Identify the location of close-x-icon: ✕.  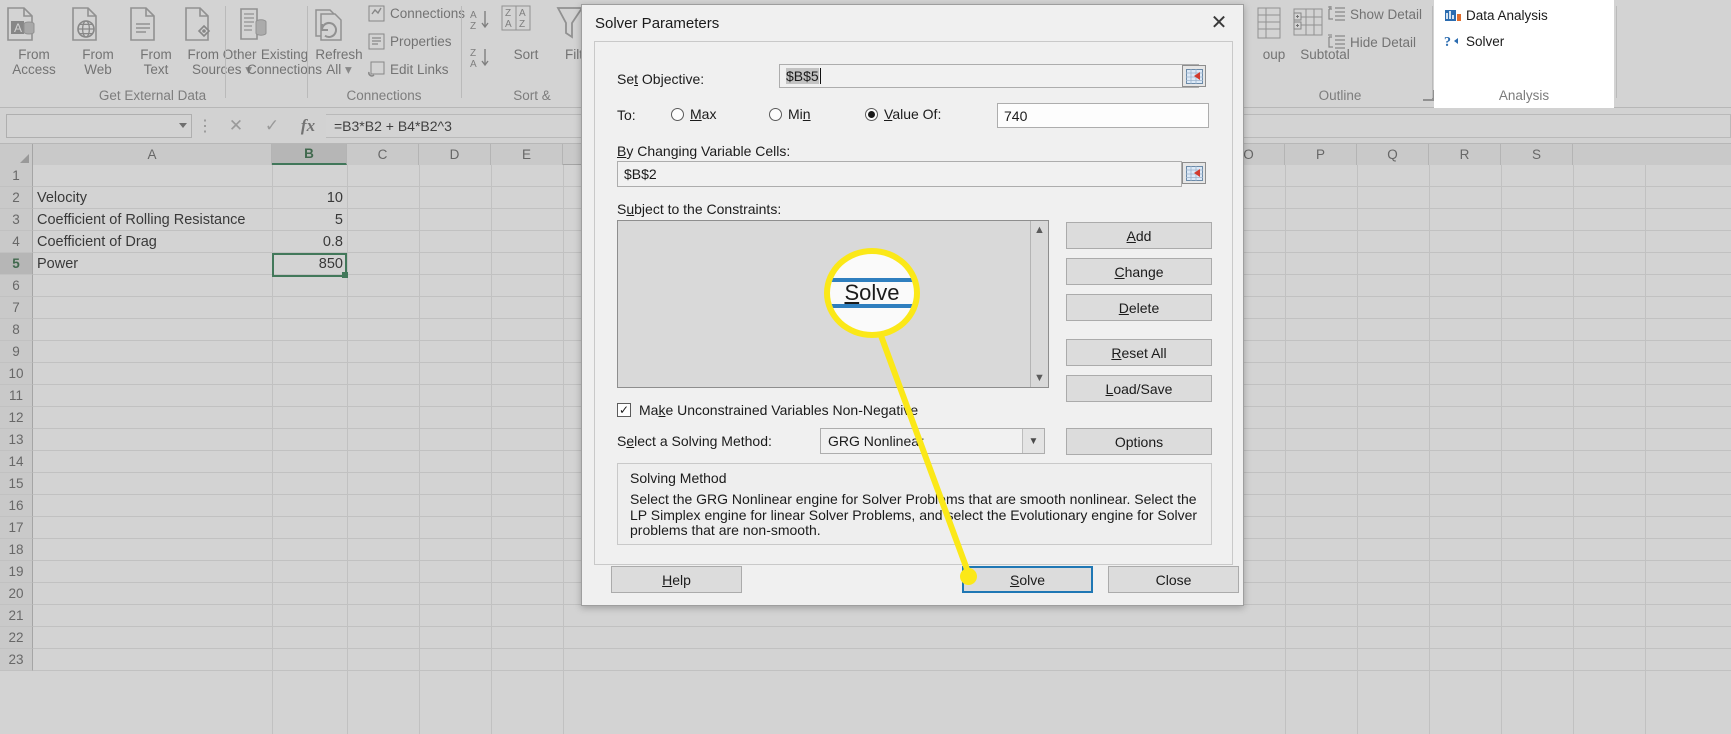
(1219, 23).